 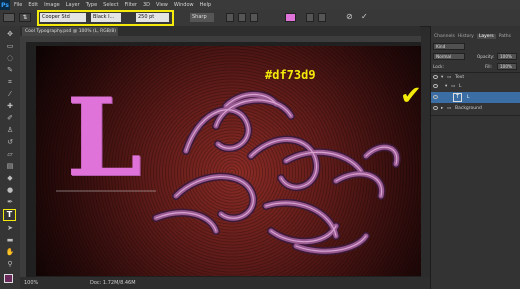 I want to click on layer-row-selected: T L, so click(x=475, y=97).